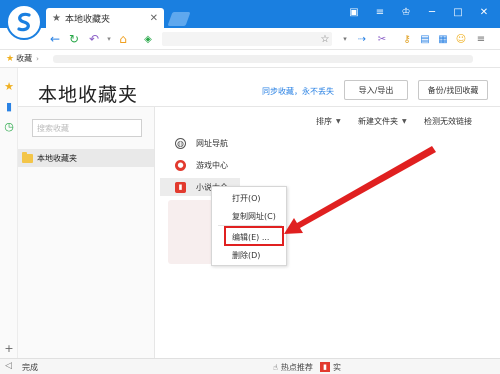 The height and width of the screenshot is (374, 500). Describe the element at coordinates (378, 121) in the screenshot. I see `new-folder-label: 新建文件夹` at that location.